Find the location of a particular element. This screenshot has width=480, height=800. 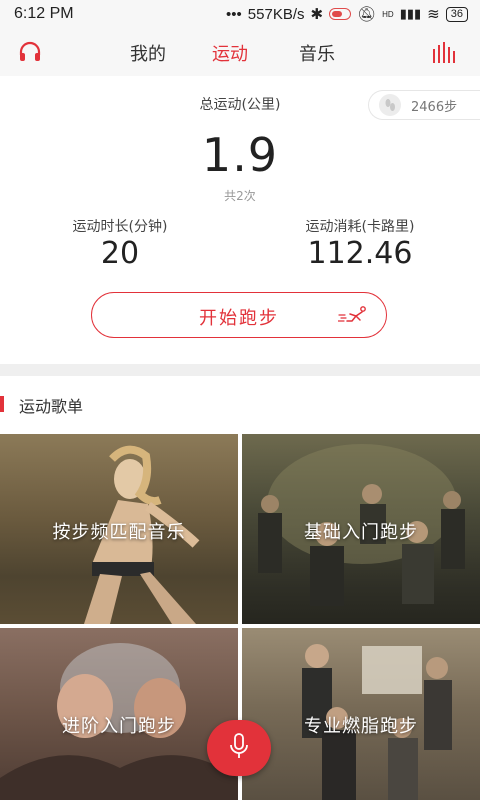

playlist-tile-basic: 基础入门跑步 is located at coordinates (361, 529).